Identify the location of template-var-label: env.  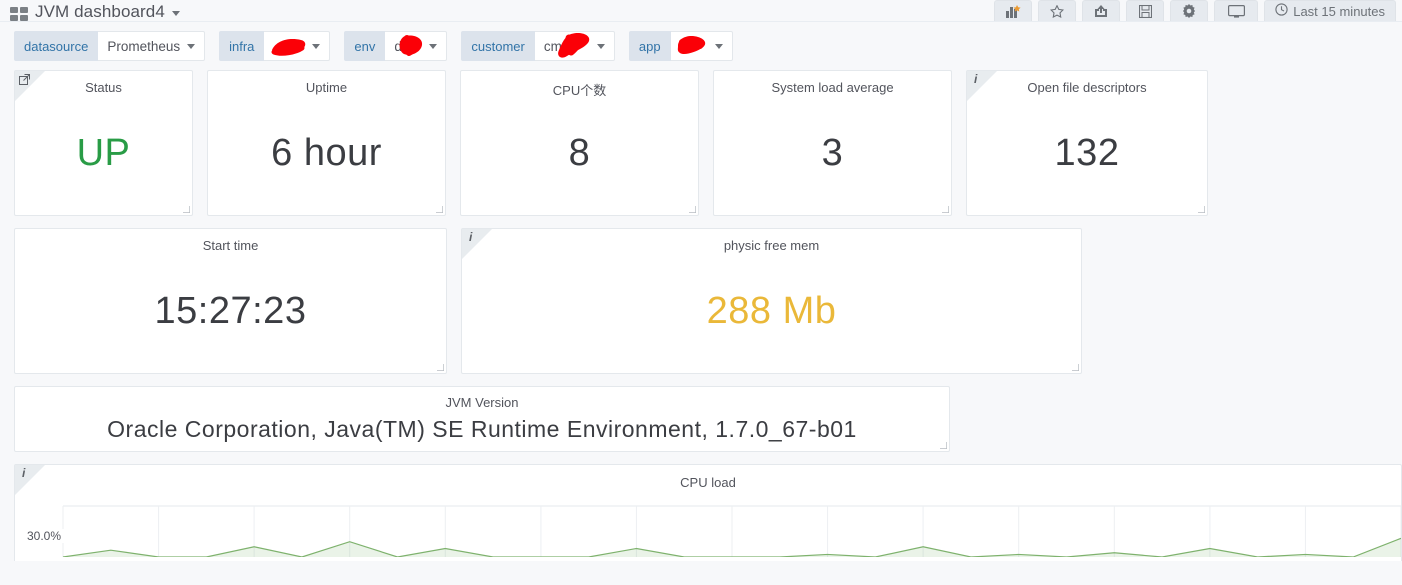
(365, 46).